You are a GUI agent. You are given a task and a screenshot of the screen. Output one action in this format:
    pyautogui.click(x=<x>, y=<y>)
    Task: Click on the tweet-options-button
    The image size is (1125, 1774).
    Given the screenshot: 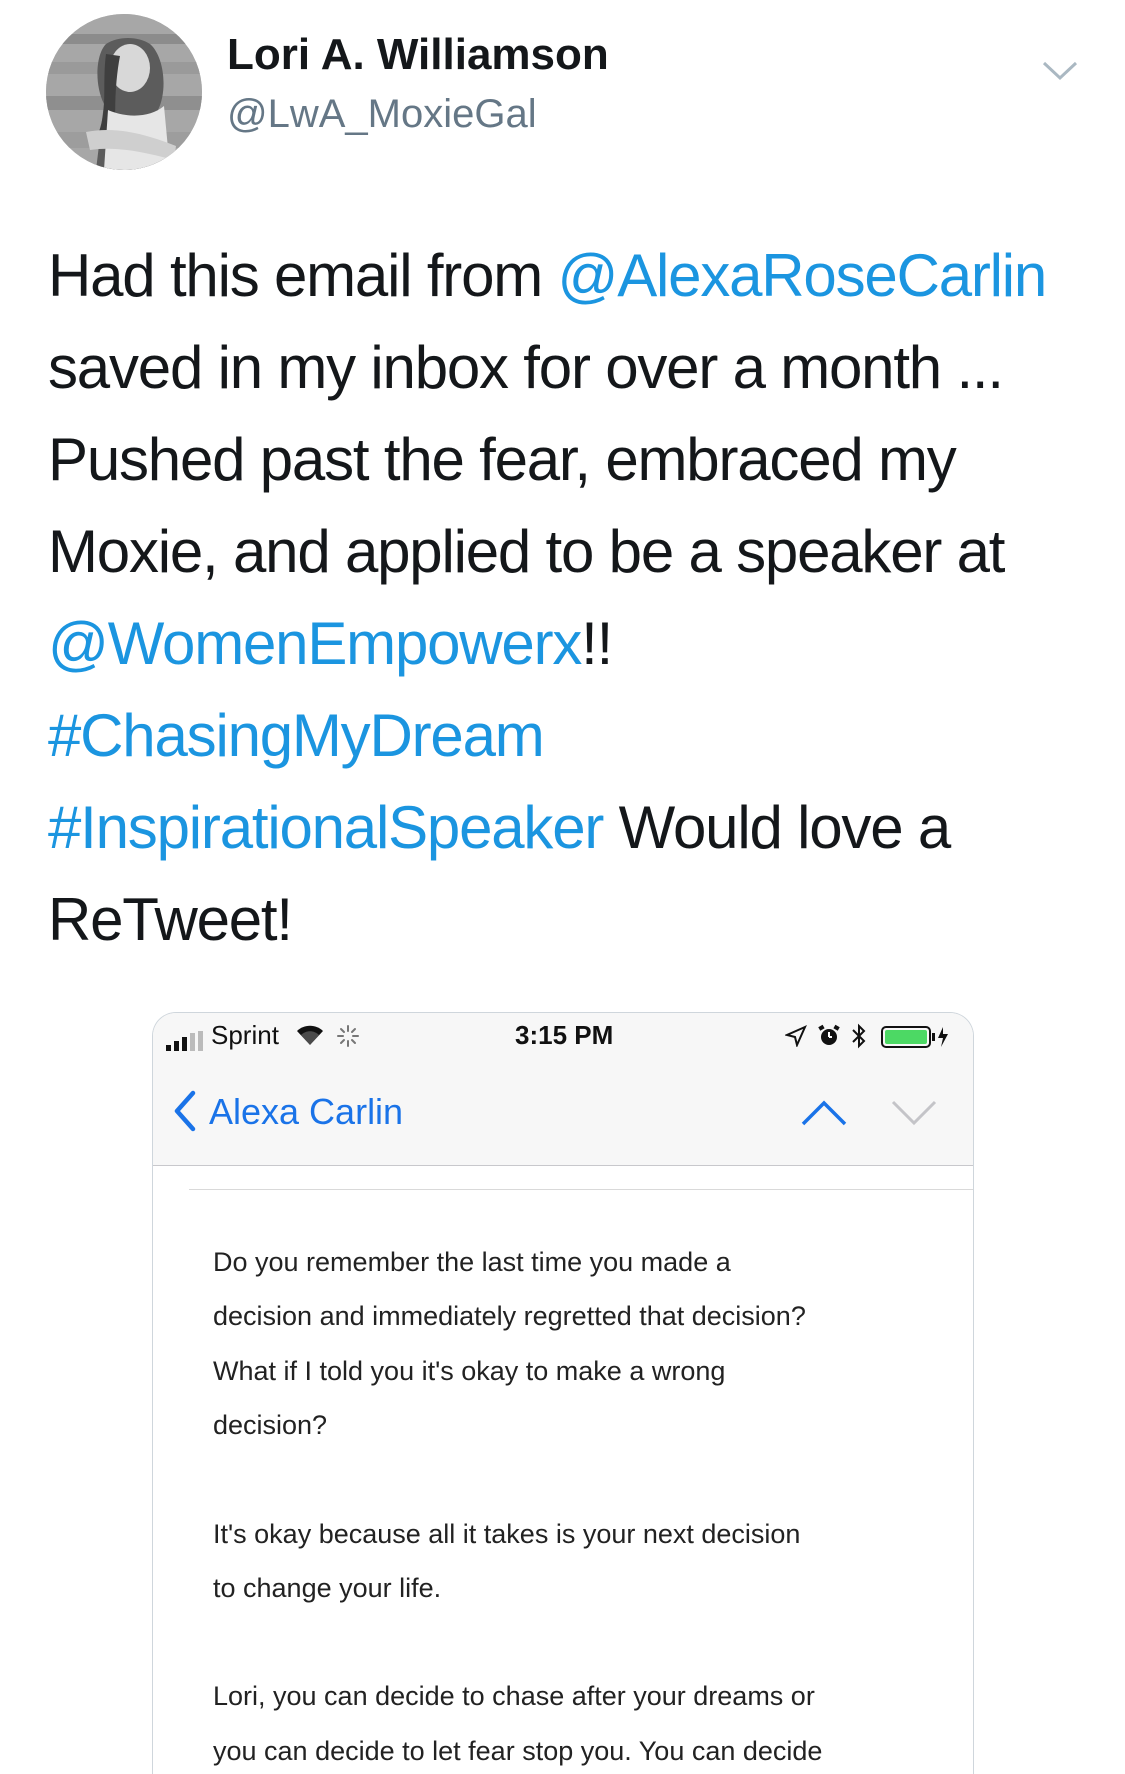 What is the action you would take?
    pyautogui.click(x=1060, y=70)
    